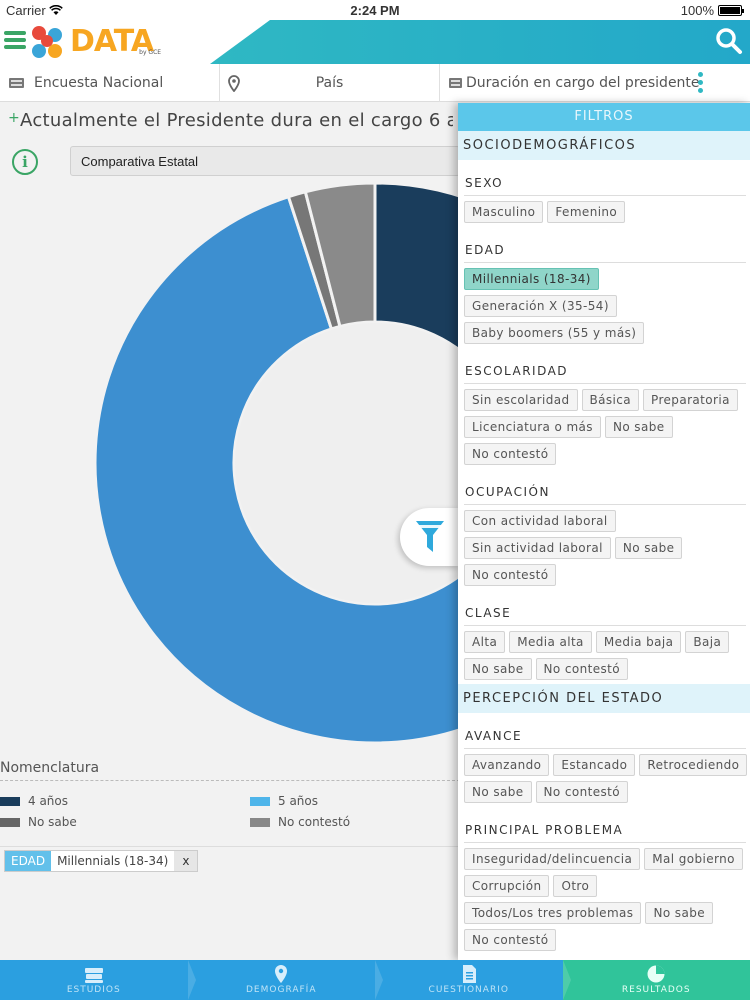  What do you see at coordinates (230, 770) in the screenshot?
I see `legend-title: Nomenclatura` at bounding box center [230, 770].